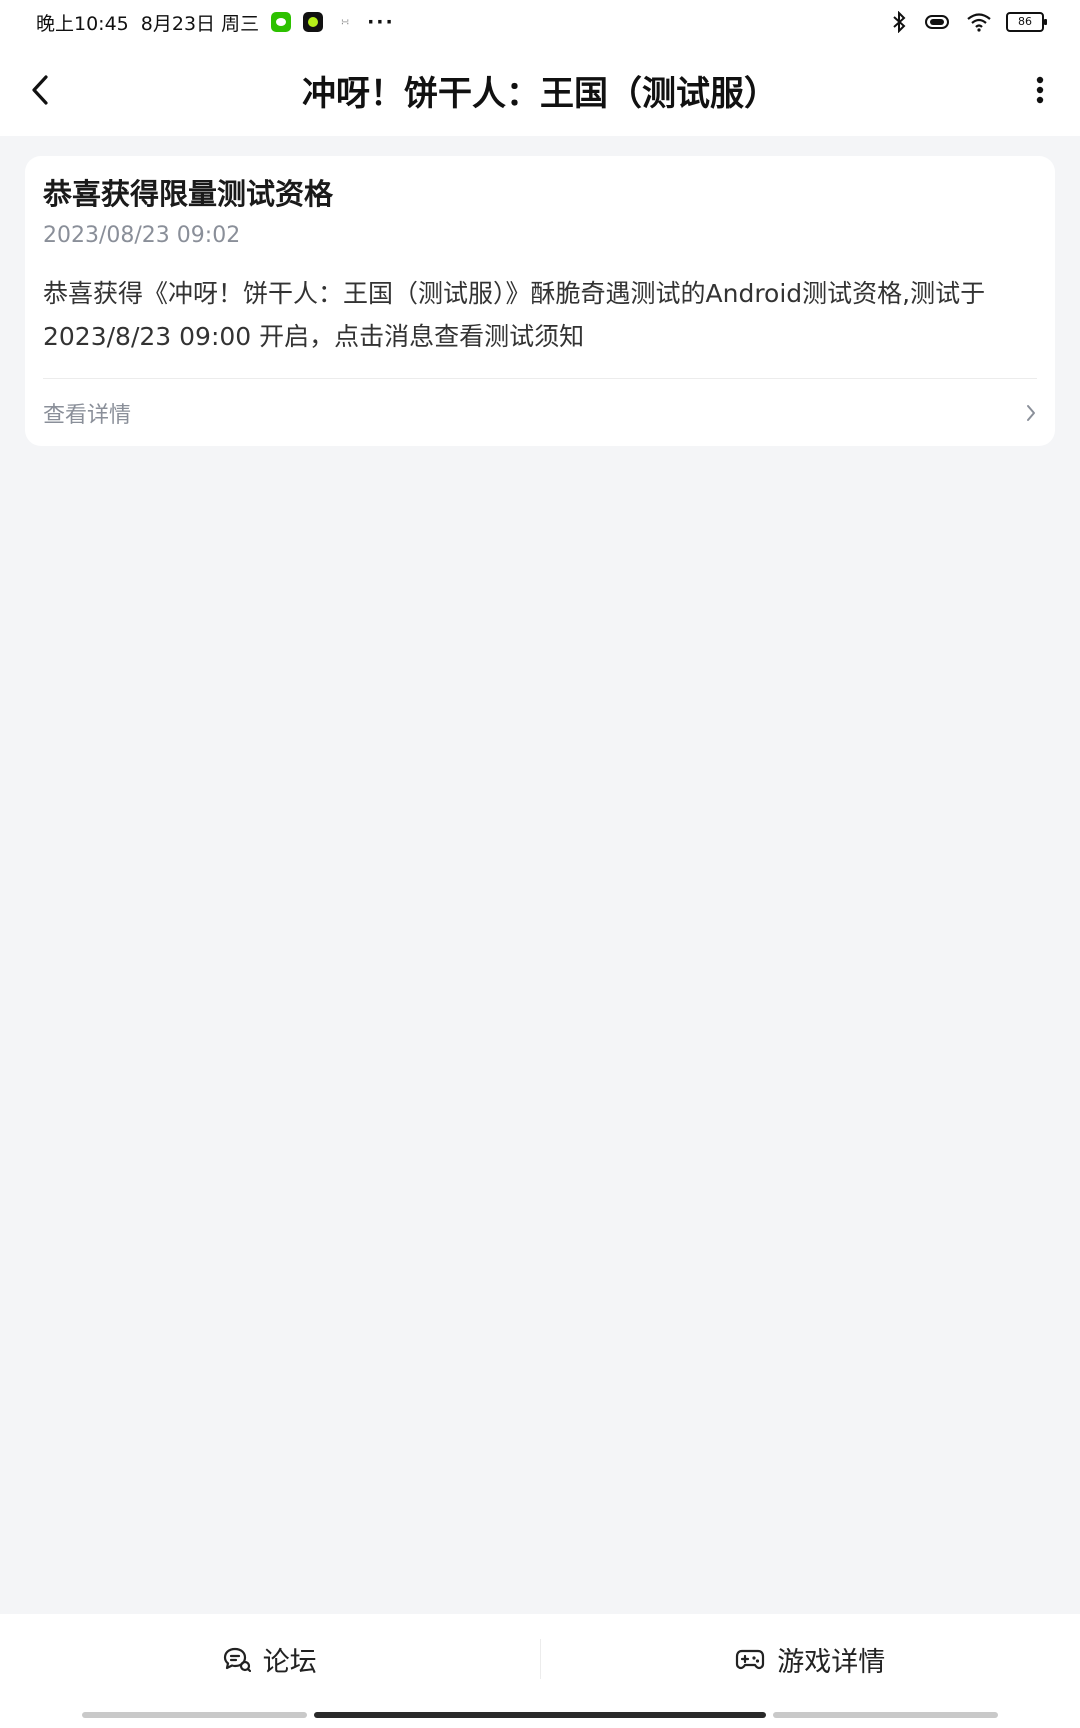 The height and width of the screenshot is (1728, 1080). Describe the element at coordinates (937, 22) in the screenshot. I see `vibrate-icon` at that location.